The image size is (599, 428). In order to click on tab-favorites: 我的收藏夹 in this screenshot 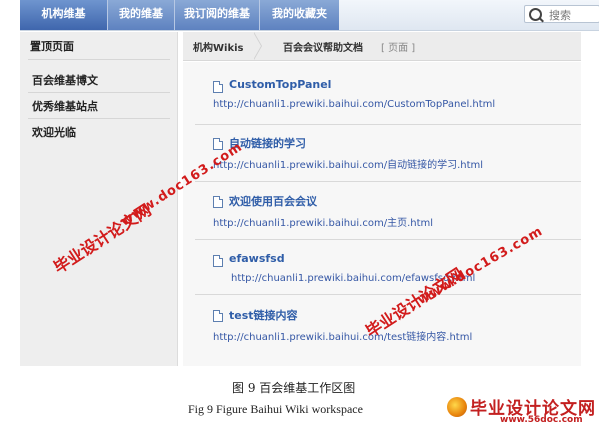, I will do `click(299, 15)`.